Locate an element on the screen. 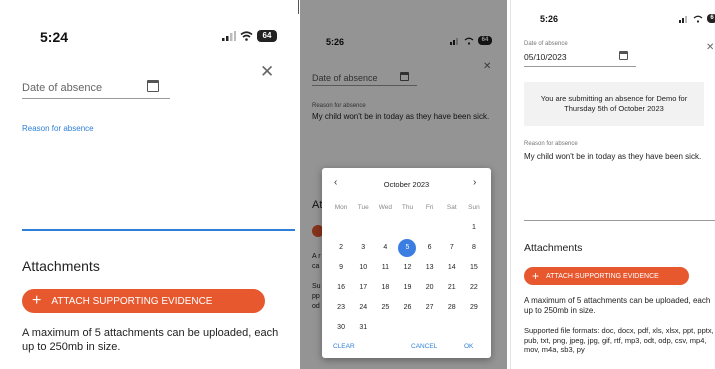  calendar-day: 9 is located at coordinates (341, 268).